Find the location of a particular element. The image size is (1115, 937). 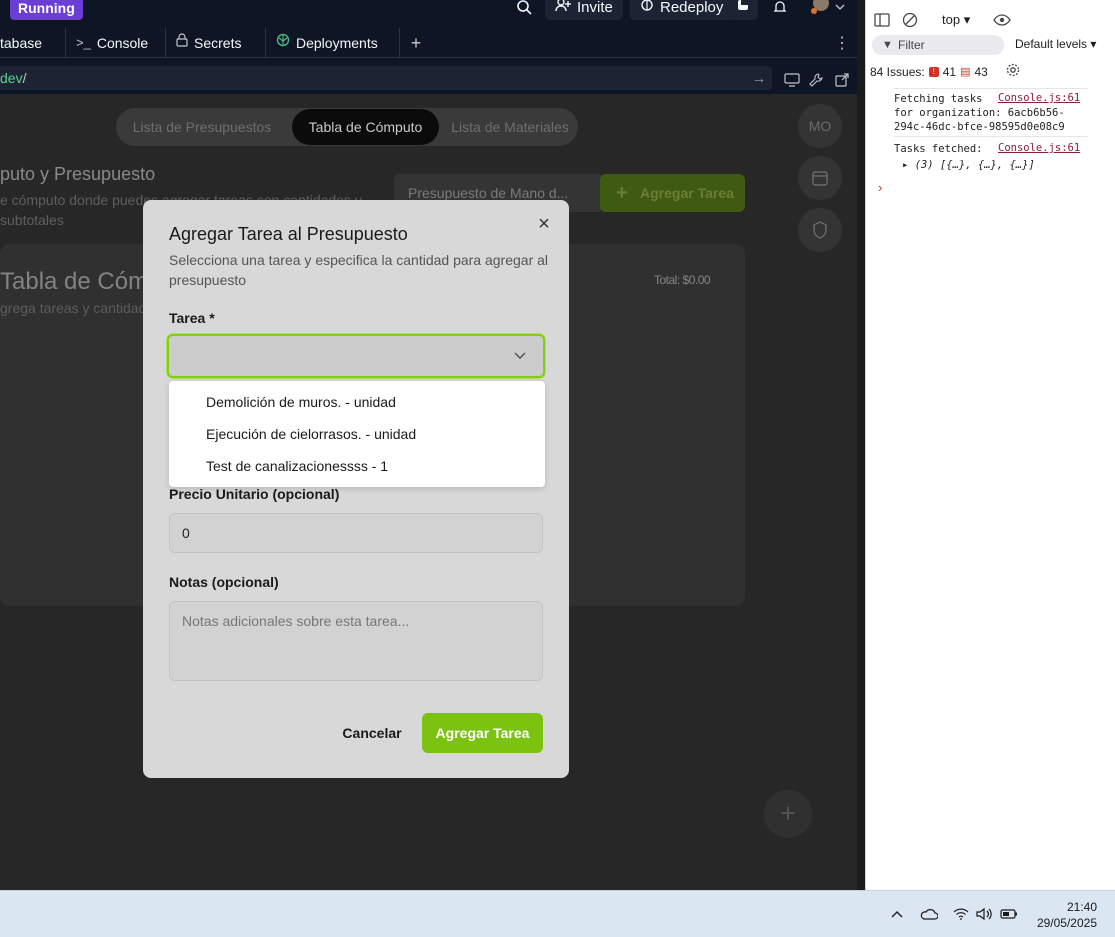

redeploy-button: Redeploy is located at coordinates (682, 10).